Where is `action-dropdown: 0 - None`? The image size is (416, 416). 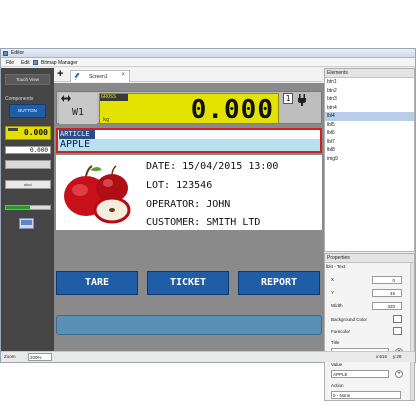 action-dropdown: 0 - None is located at coordinates (366, 395).